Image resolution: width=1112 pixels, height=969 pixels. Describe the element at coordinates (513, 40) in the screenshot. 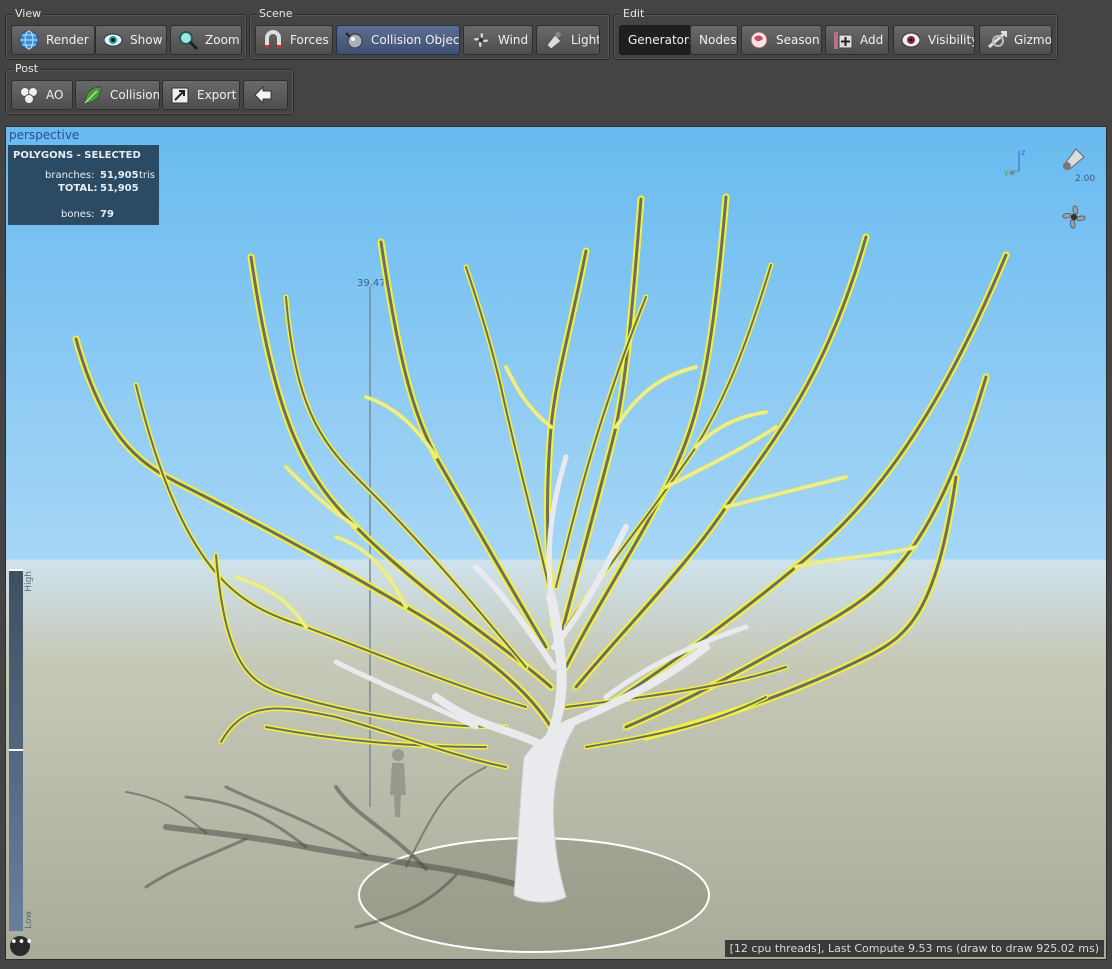

I see `wind-button-label: Wind` at that location.